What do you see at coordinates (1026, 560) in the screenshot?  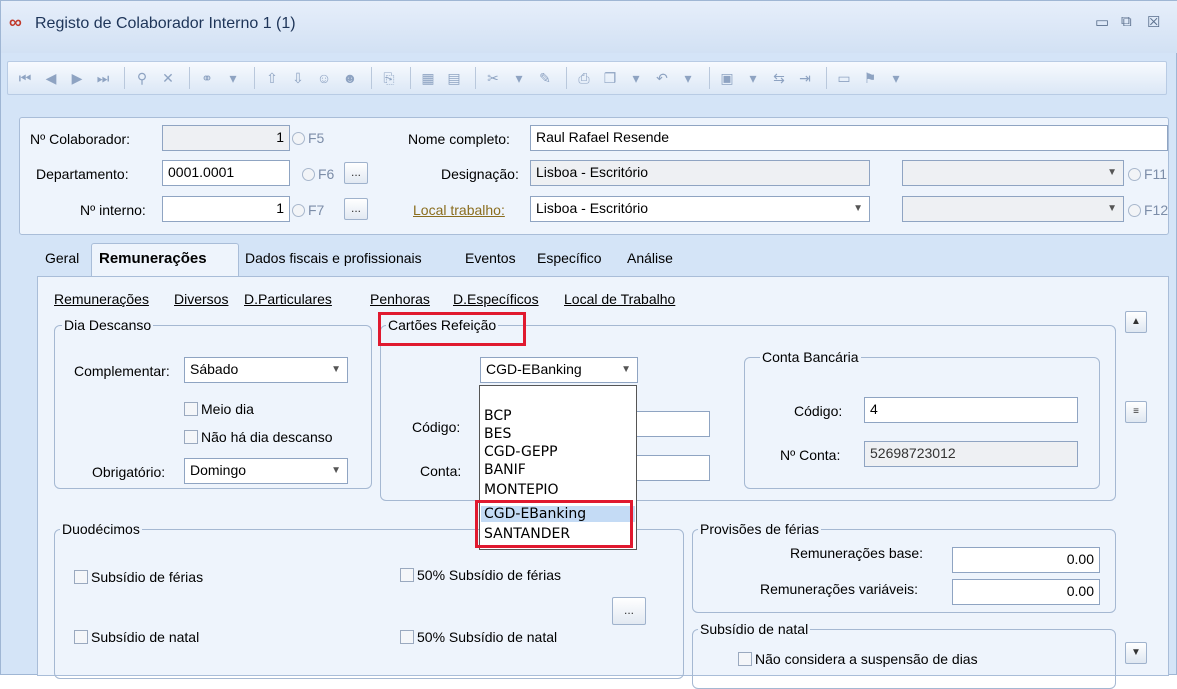 I see `remuneracoes-base-field: 0.00` at bounding box center [1026, 560].